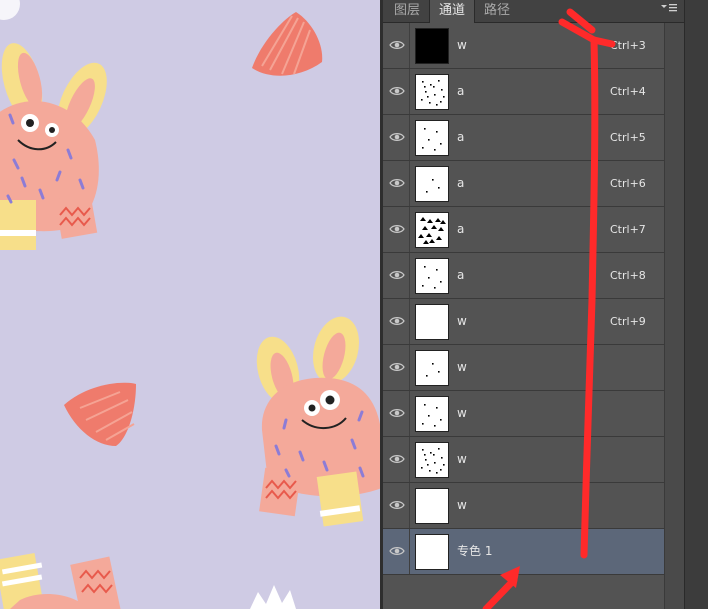  What do you see at coordinates (669, 11) in the screenshot?
I see `panel-menu-icon` at bounding box center [669, 11].